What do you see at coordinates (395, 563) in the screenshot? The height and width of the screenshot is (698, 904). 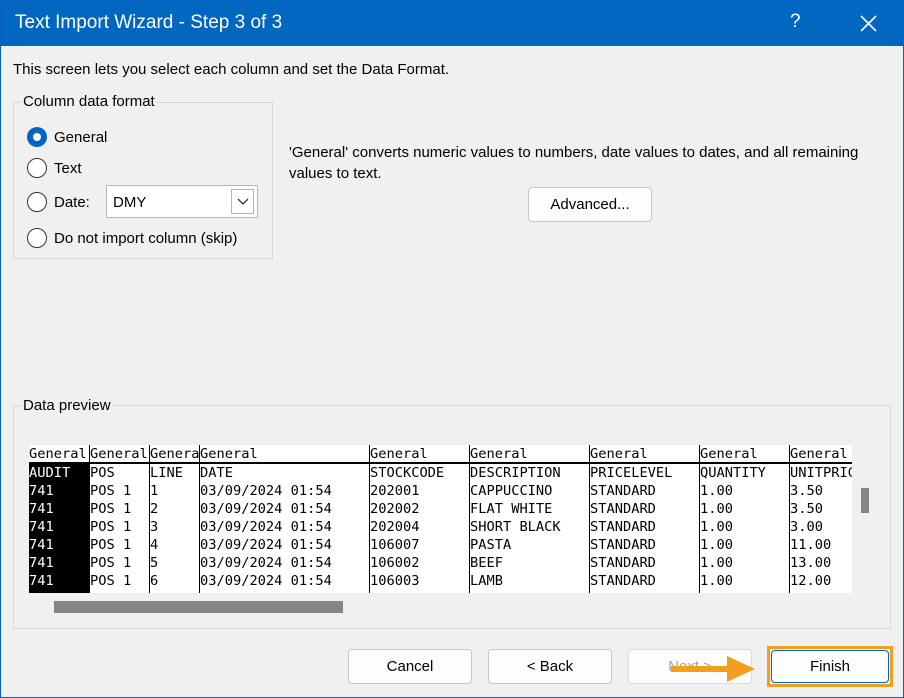 I see `preview-cell: 106002` at bounding box center [395, 563].